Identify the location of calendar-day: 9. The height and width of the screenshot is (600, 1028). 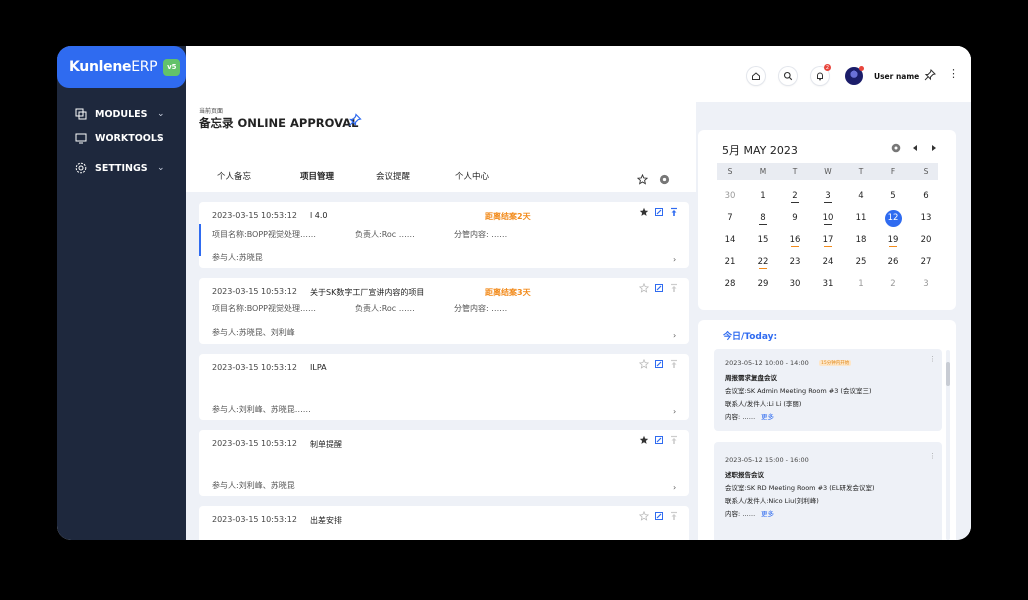
(795, 218).